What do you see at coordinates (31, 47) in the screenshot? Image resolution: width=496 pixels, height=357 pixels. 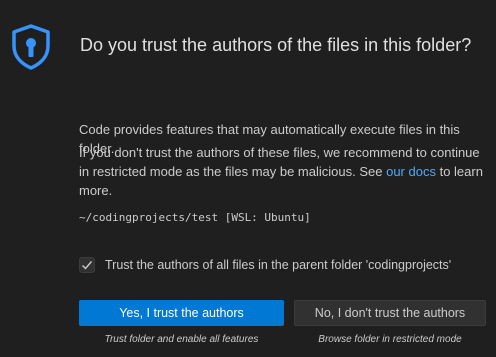 I see `shield-lock-icon` at bounding box center [31, 47].